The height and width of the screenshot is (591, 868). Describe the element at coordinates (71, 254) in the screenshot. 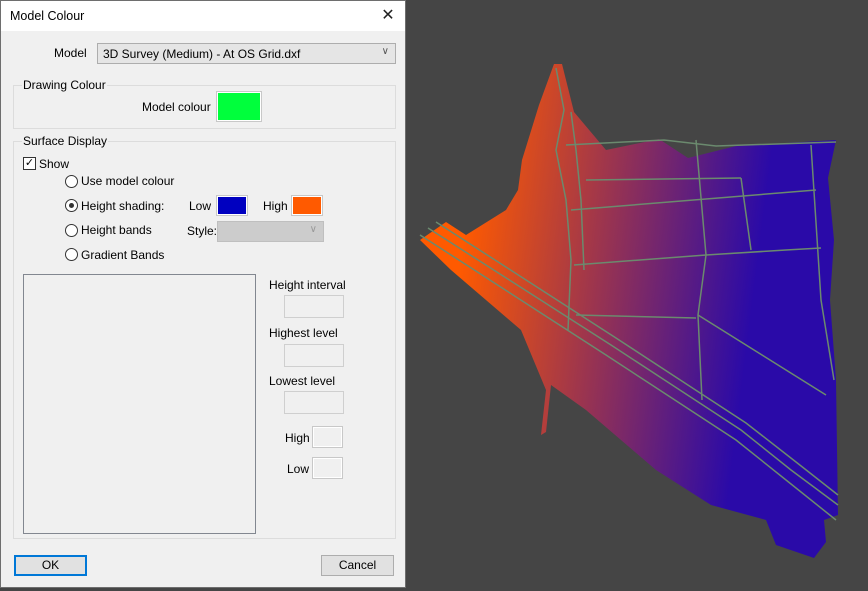

I see `gradient-bands-radio` at that location.